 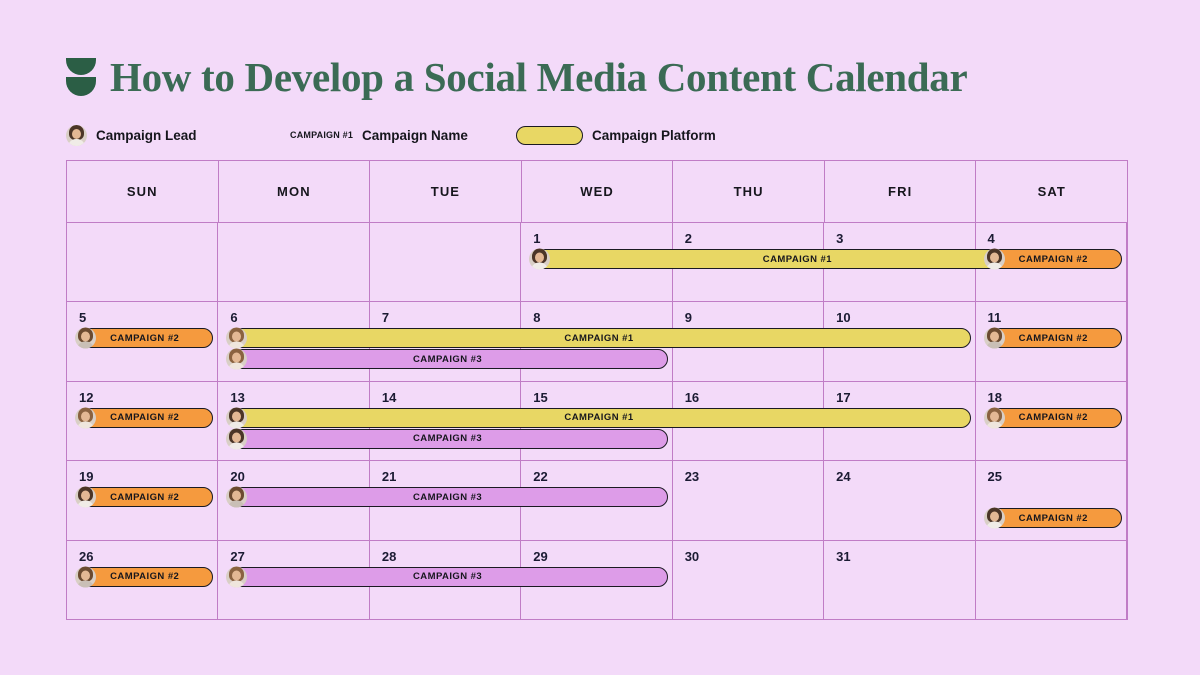 What do you see at coordinates (654, 135) in the screenshot?
I see `legend-label-campaign-platform: Campaign Platform` at bounding box center [654, 135].